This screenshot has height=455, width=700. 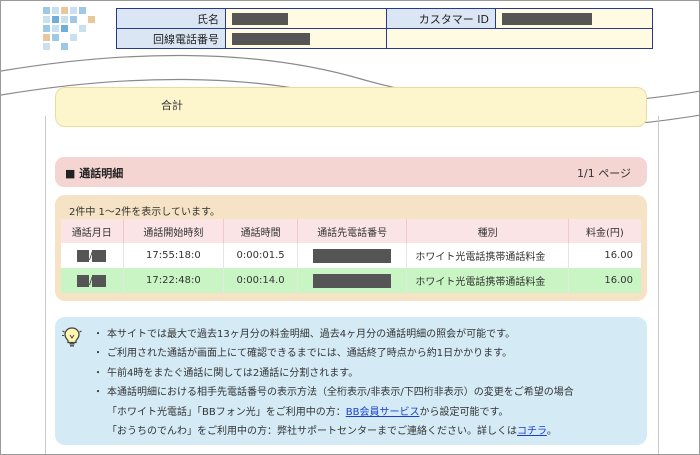 I want to click on customer-info-table: 氏名 カスタマー ID 回線電話番号, so click(x=384, y=28).